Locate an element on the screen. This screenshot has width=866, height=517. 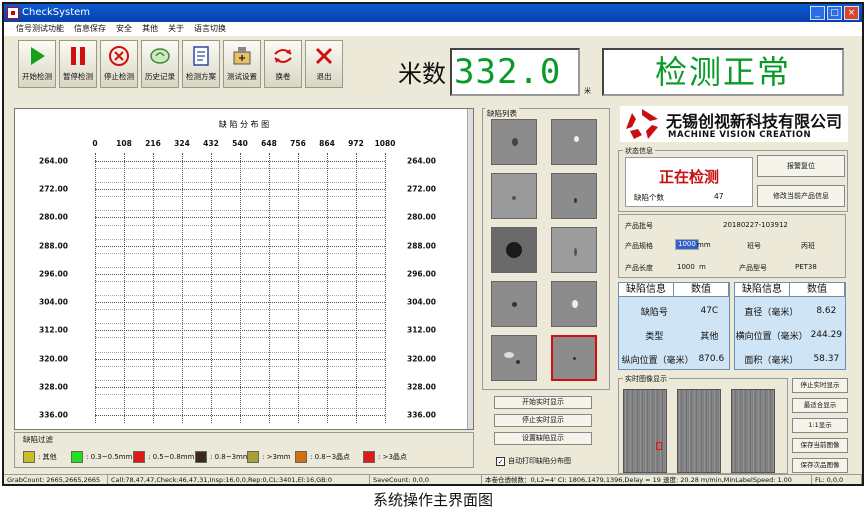
exit-button: 退出 is located at coordinates (324, 64).